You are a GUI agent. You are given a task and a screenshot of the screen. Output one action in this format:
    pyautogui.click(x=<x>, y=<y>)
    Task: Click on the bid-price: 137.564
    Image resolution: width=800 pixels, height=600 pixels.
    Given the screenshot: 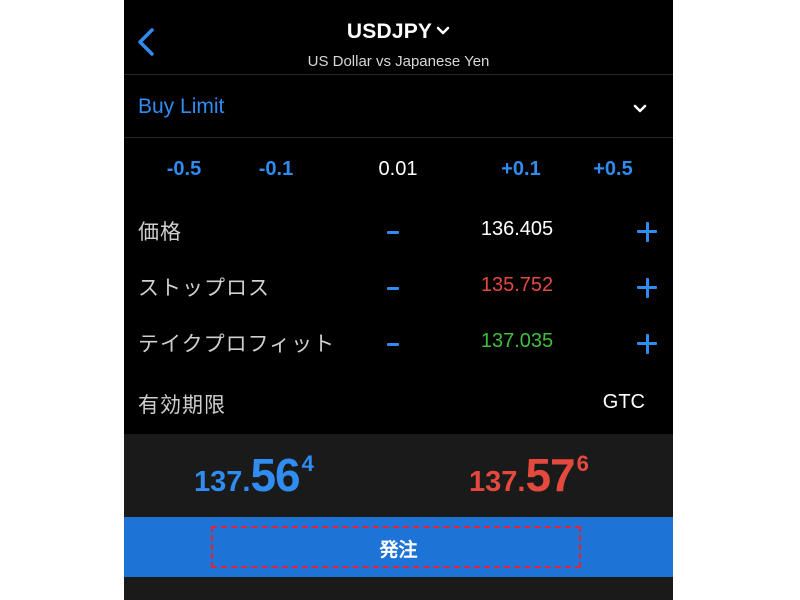 What is the action you would take?
    pyautogui.click(x=254, y=475)
    